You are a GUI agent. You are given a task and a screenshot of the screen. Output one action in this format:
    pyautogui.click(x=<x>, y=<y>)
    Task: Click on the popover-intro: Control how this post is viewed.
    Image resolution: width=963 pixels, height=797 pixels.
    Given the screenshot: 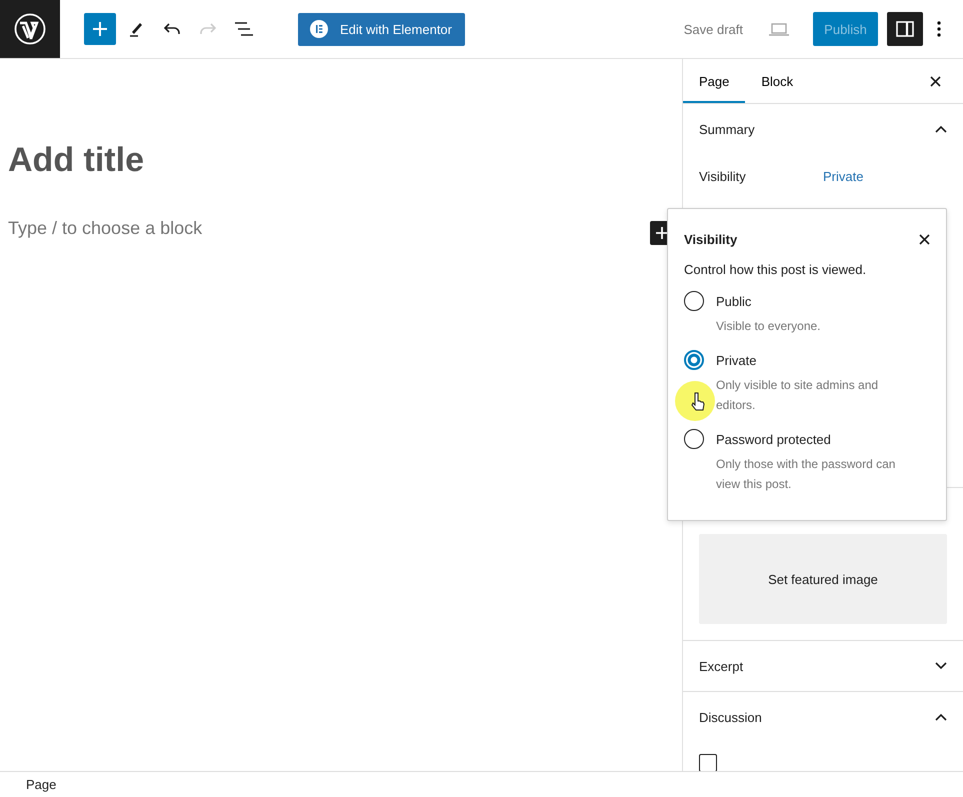 What is the action you would take?
    pyautogui.click(x=776, y=269)
    